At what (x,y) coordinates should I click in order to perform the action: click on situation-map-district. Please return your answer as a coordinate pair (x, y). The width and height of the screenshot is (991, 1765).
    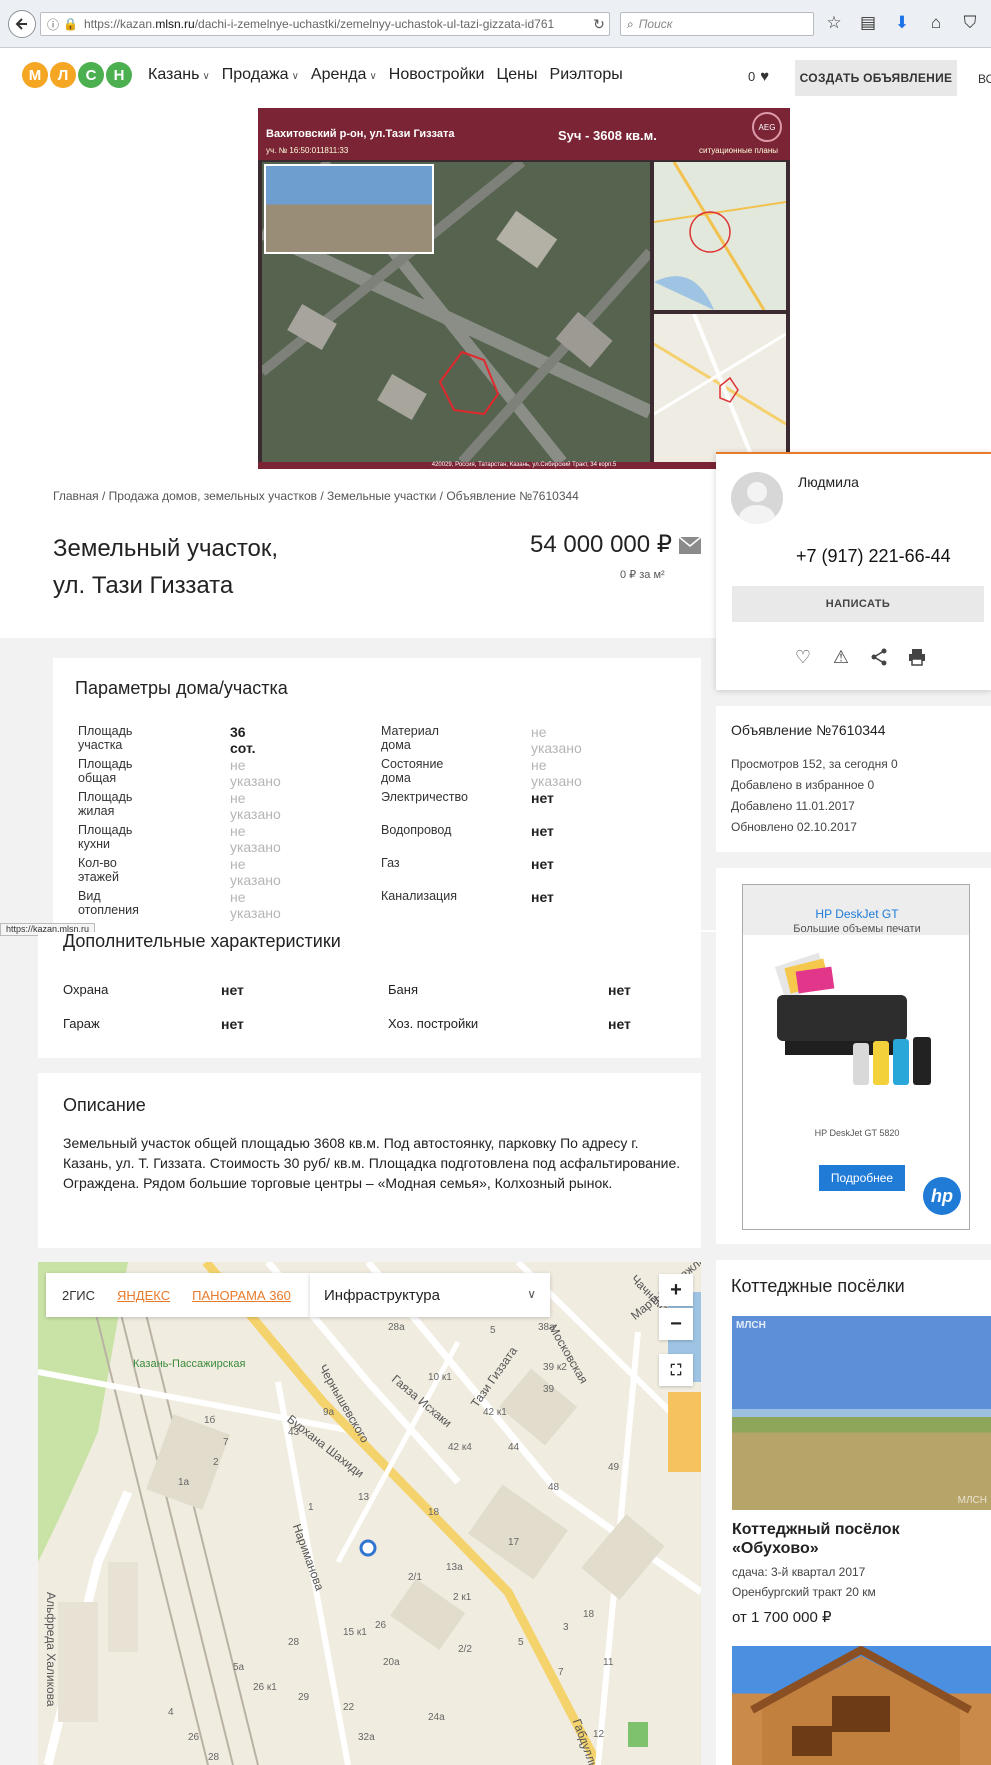
    Looking at the image, I should click on (720, 388).